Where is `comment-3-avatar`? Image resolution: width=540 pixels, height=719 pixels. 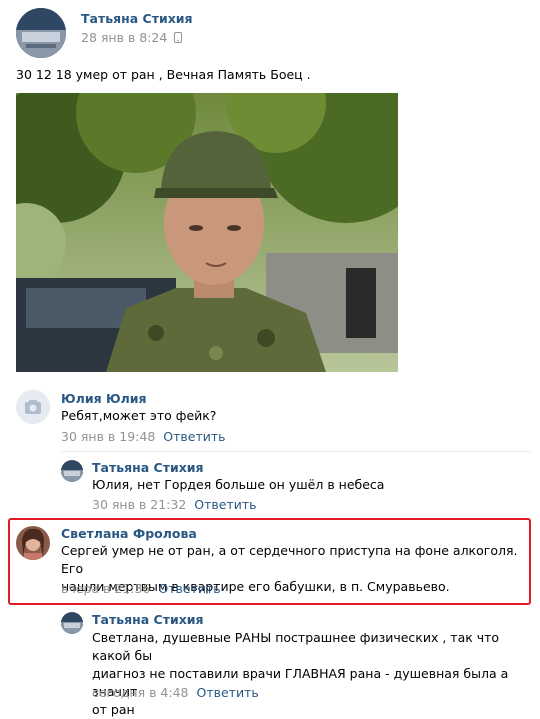 comment-3-avatar is located at coordinates (33, 543).